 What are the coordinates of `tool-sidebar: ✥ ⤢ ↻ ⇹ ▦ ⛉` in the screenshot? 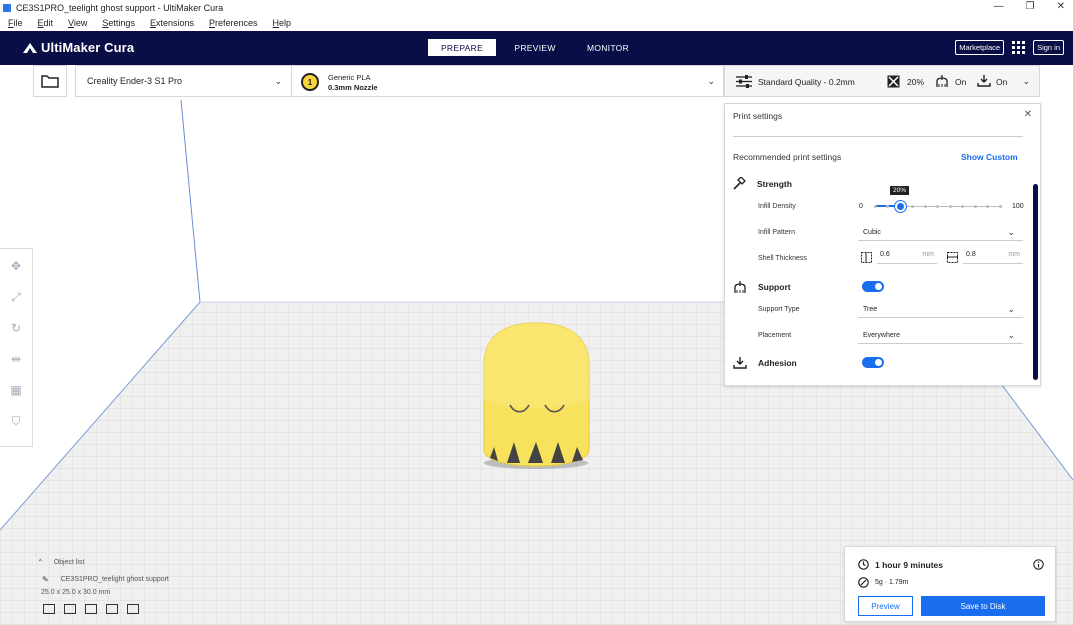 It's located at (16, 347).